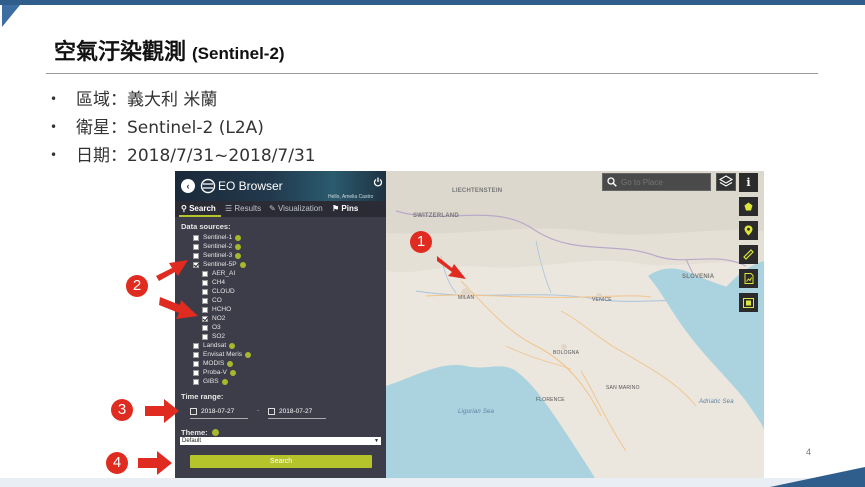 The width and height of the screenshot is (865, 487). I want to click on search-icon, so click(612, 182).